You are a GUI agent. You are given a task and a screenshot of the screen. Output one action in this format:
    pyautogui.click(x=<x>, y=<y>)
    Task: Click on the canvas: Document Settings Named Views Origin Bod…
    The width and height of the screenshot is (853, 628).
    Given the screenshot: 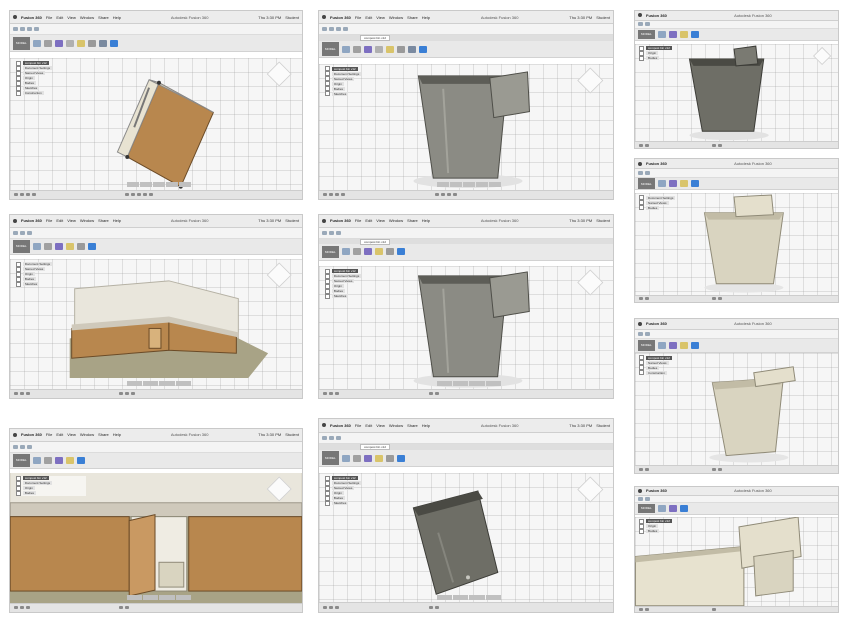 What is the action you would take?
    pyautogui.click(x=156, y=323)
    